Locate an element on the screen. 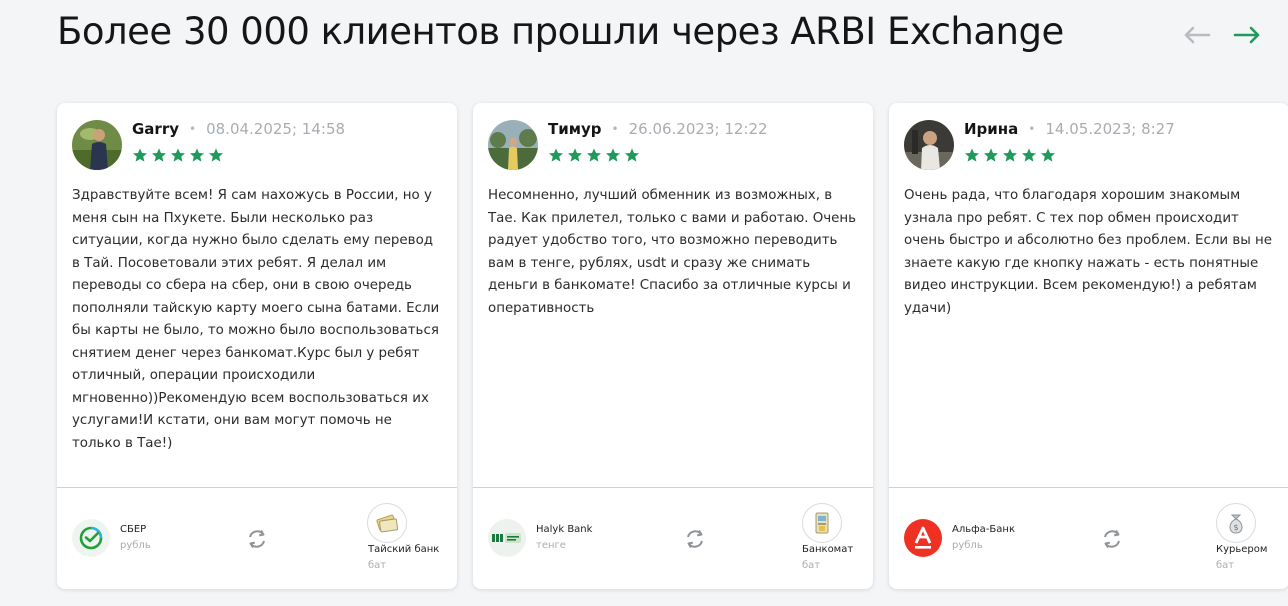  carousel-prev-button is located at coordinates (1197, 35).